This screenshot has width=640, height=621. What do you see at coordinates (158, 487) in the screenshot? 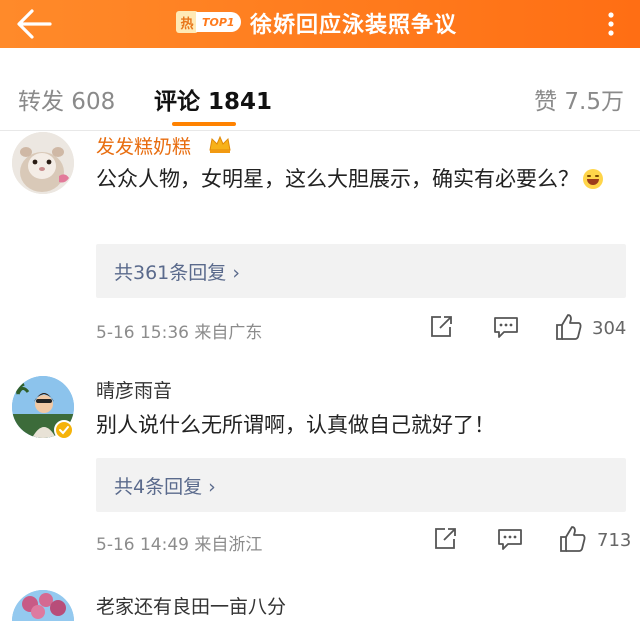
I see `replies-count-label: 共4条回复` at bounding box center [158, 487].